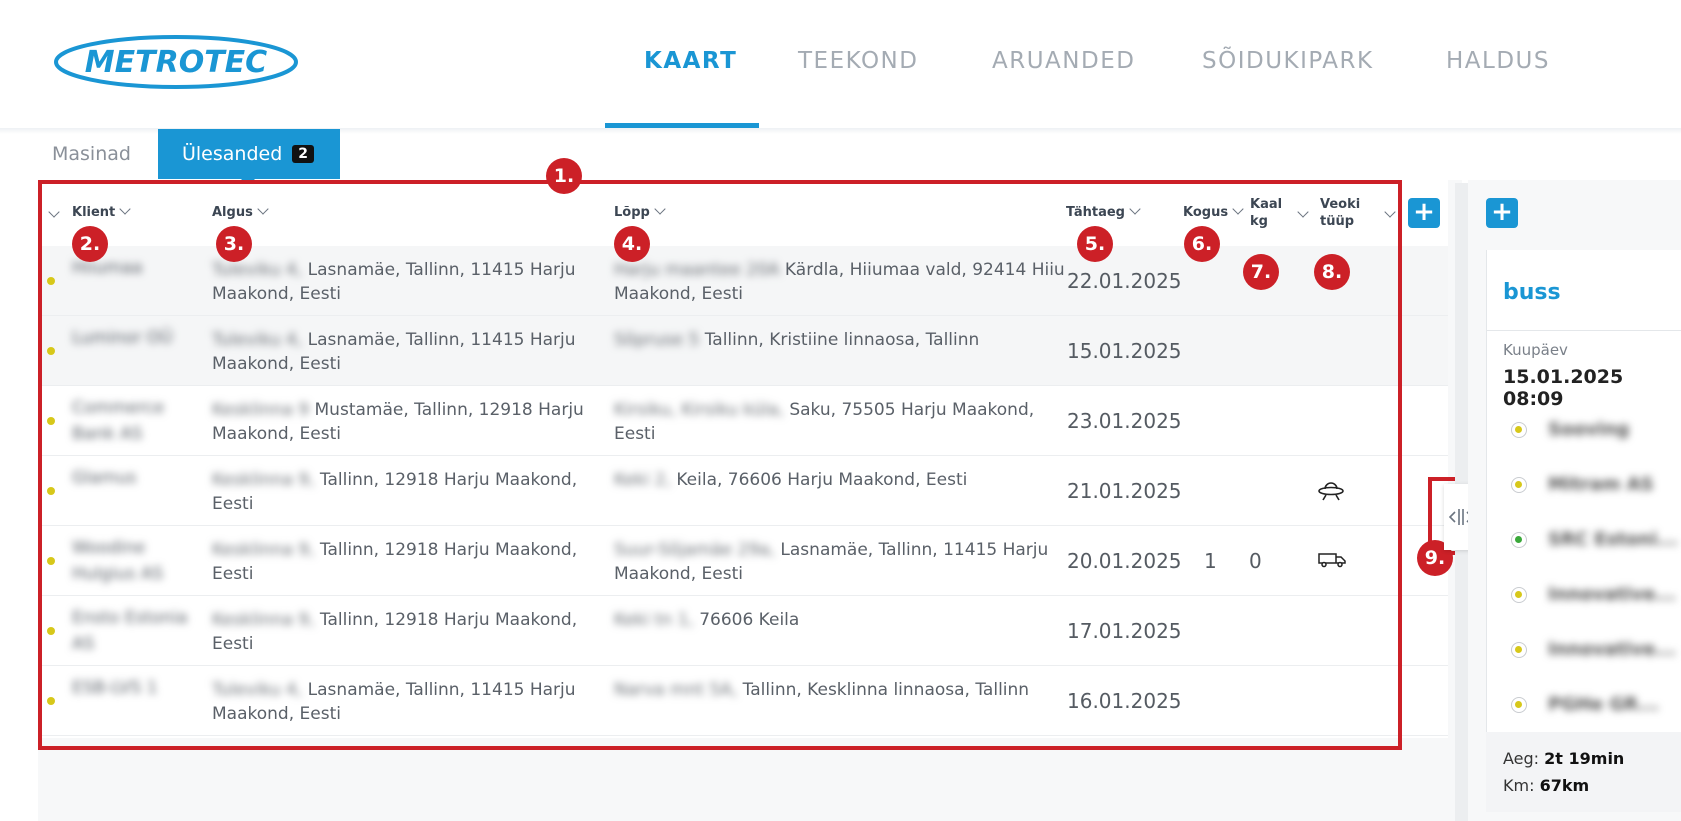 The image size is (1681, 821). Describe the element at coordinates (232, 154) in the screenshot. I see `tab-tasks-label: Ülesanded` at that location.